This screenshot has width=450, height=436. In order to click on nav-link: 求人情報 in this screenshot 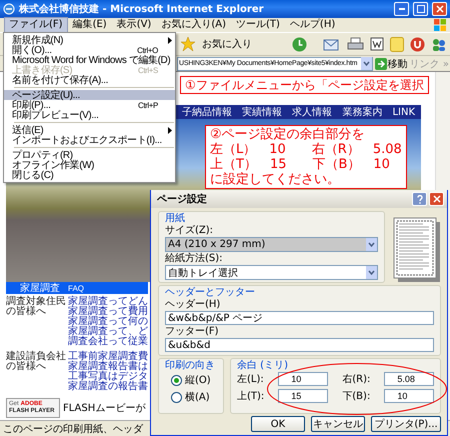, I will do `click(312, 112)`.